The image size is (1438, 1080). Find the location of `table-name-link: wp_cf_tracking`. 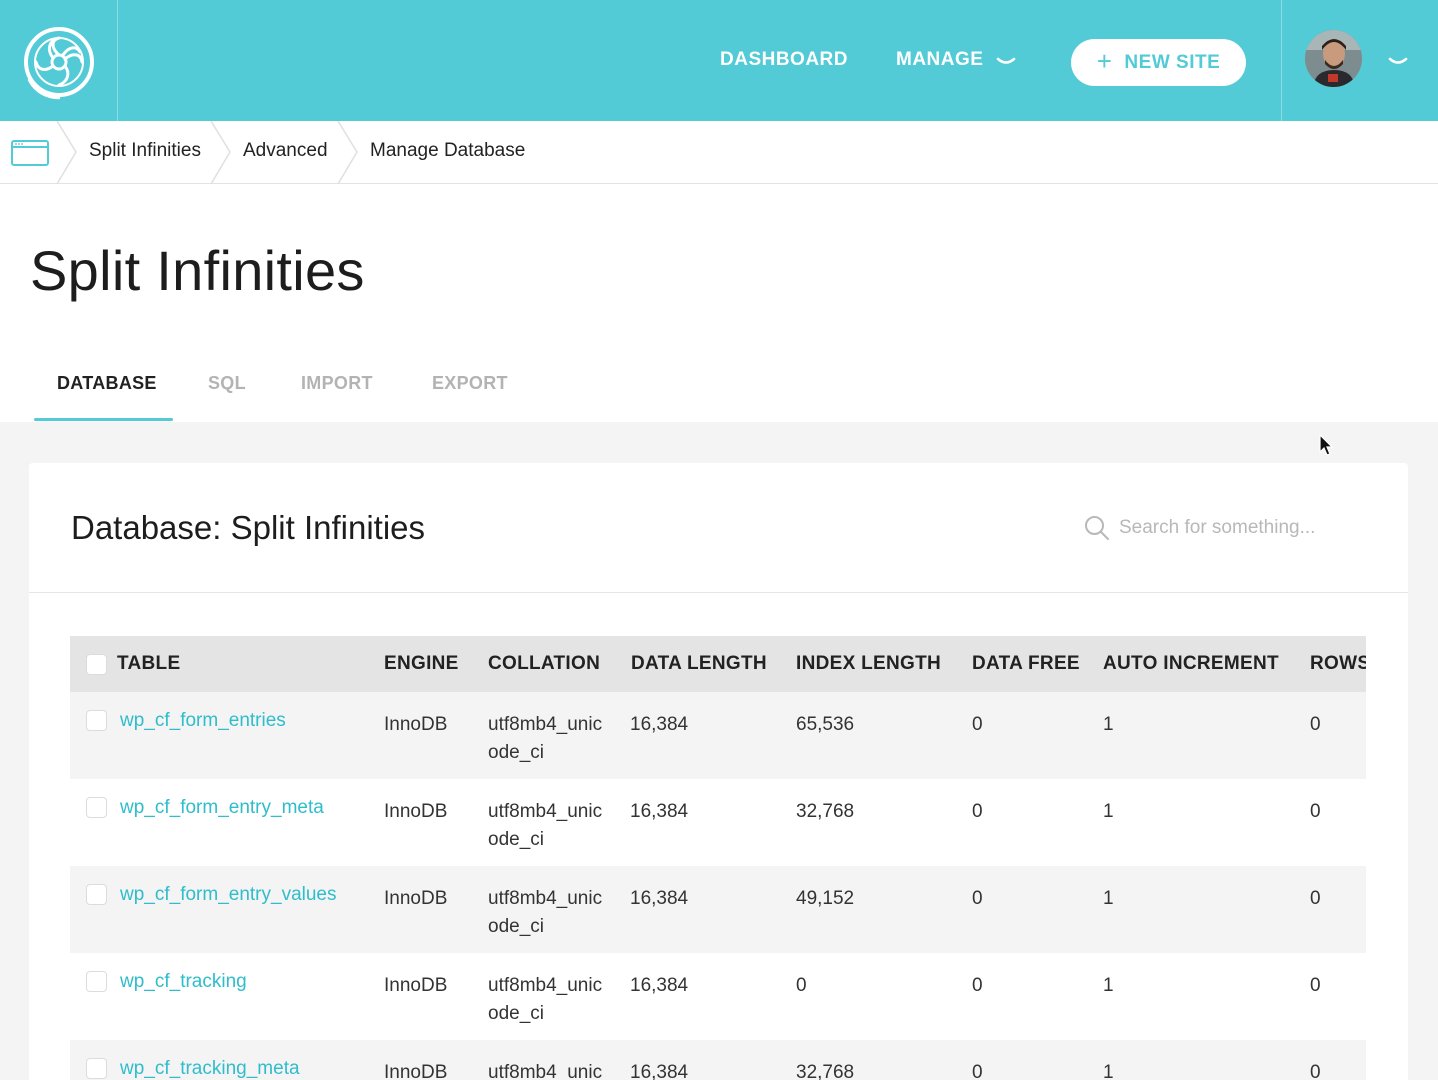

table-name-link: wp_cf_tracking is located at coordinates (183, 982).